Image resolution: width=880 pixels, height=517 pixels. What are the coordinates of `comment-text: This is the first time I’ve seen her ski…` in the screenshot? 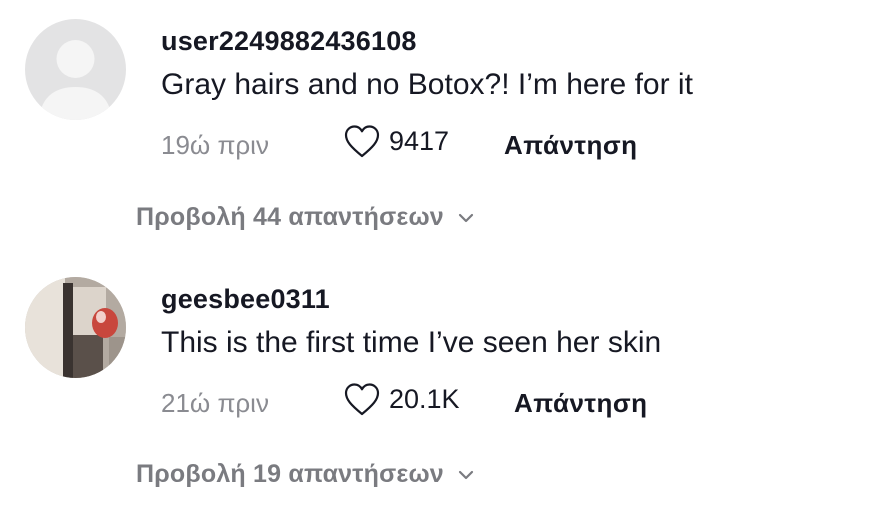 It's located at (411, 342).